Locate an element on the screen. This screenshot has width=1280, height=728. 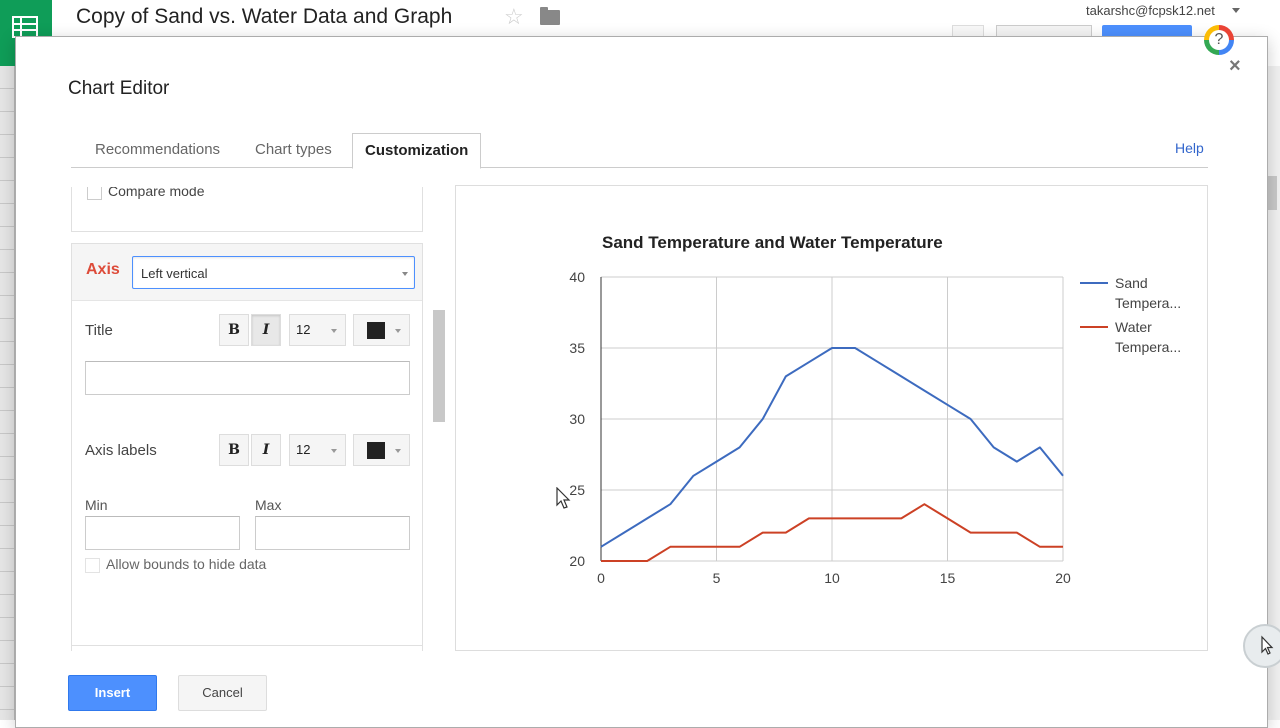
insert-button: Insert is located at coordinates (112, 693).